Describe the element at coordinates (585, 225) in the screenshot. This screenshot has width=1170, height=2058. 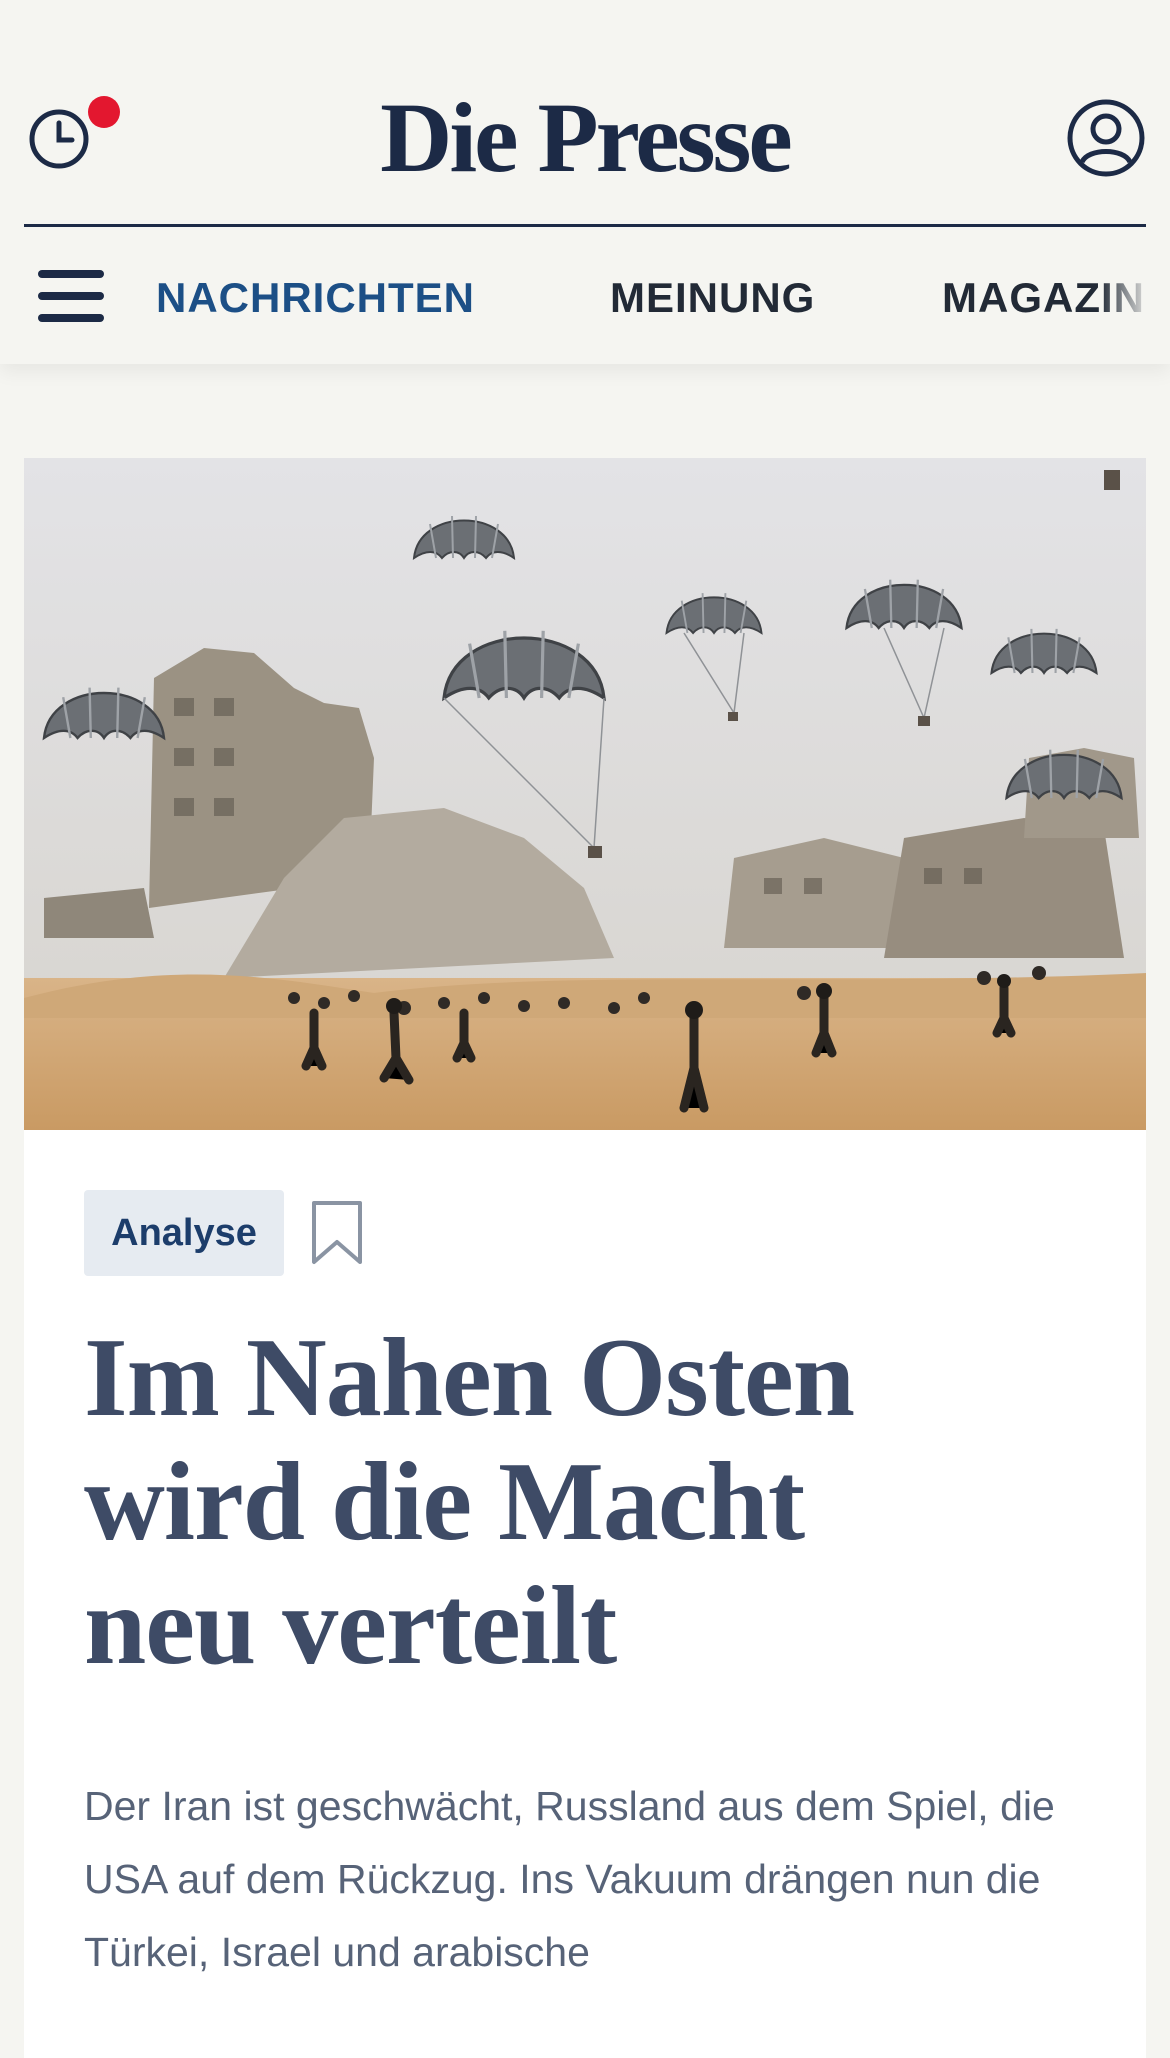
I see `header-divider` at that location.